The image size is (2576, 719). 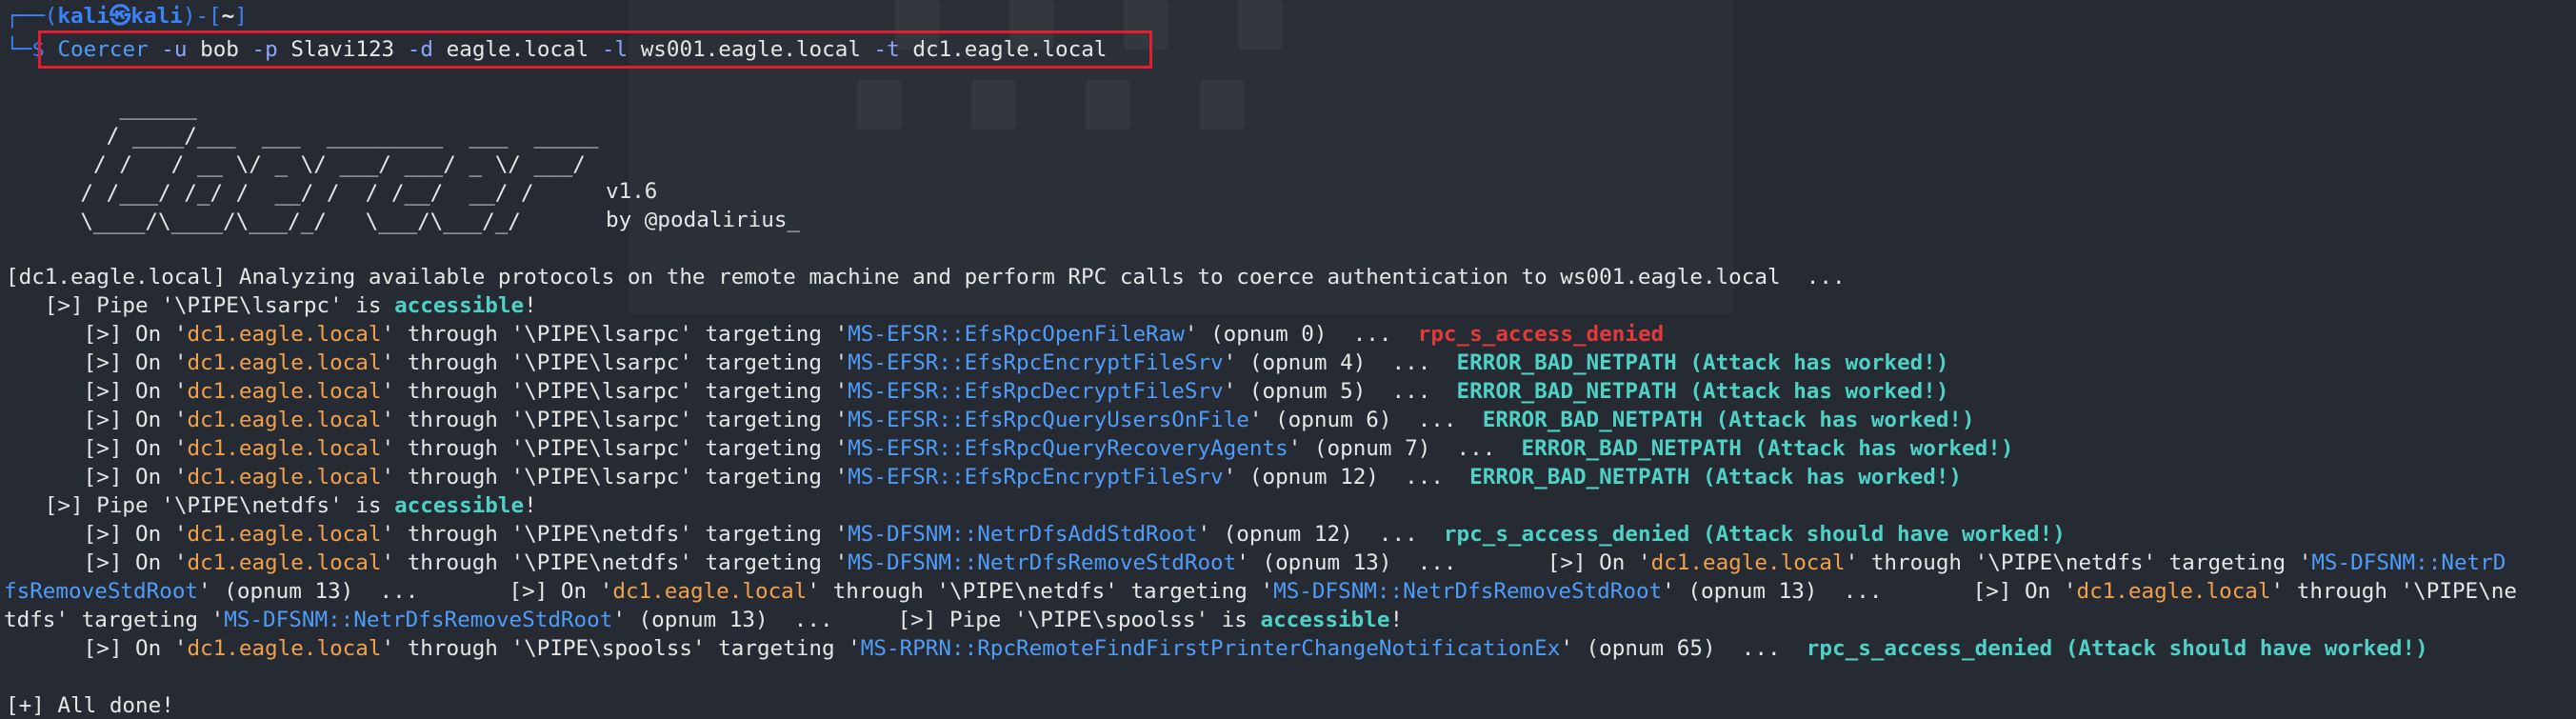 What do you see at coordinates (1068, 448) in the screenshot?
I see `rpc-method: MS-EFSR::EfsRpcQueryRecoveryAgents` at bounding box center [1068, 448].